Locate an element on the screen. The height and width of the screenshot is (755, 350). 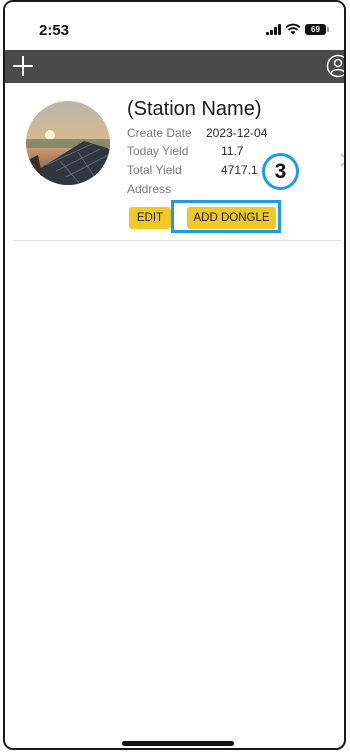
create-date-value: 2023-12-04 is located at coordinates (237, 133).